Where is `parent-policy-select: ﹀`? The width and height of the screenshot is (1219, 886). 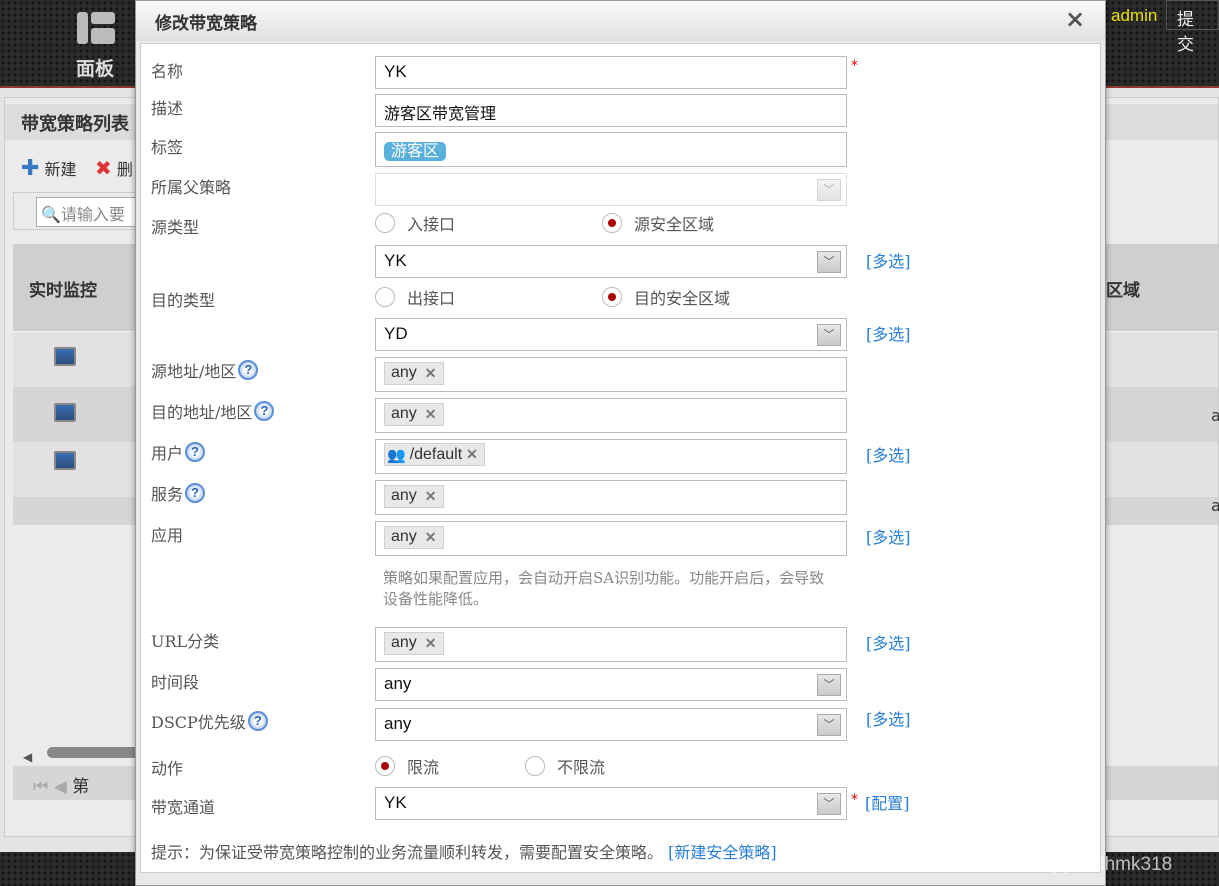 parent-policy-select: ﹀ is located at coordinates (611, 189).